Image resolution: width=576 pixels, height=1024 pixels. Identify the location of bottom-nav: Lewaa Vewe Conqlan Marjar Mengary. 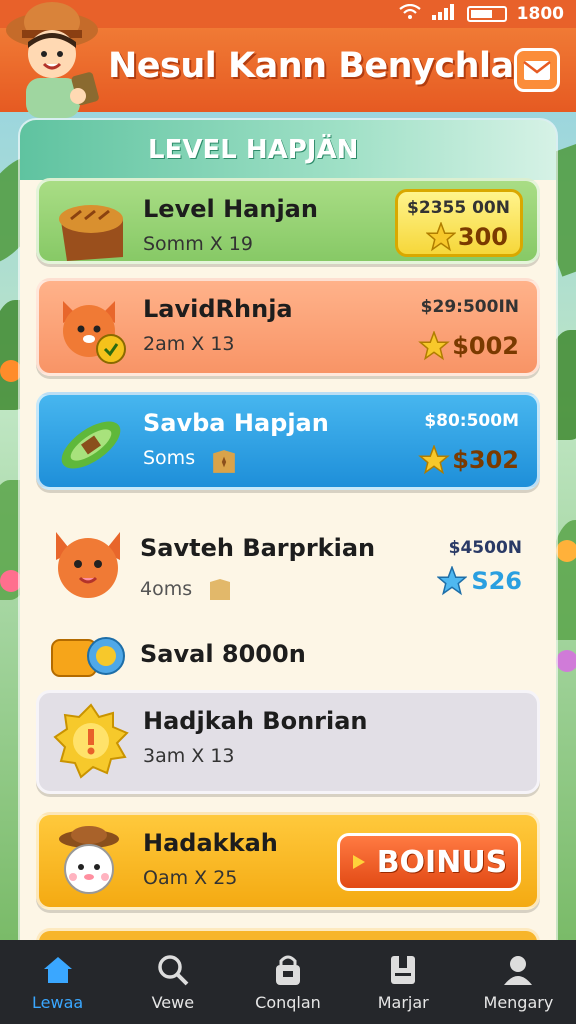
(288, 982).